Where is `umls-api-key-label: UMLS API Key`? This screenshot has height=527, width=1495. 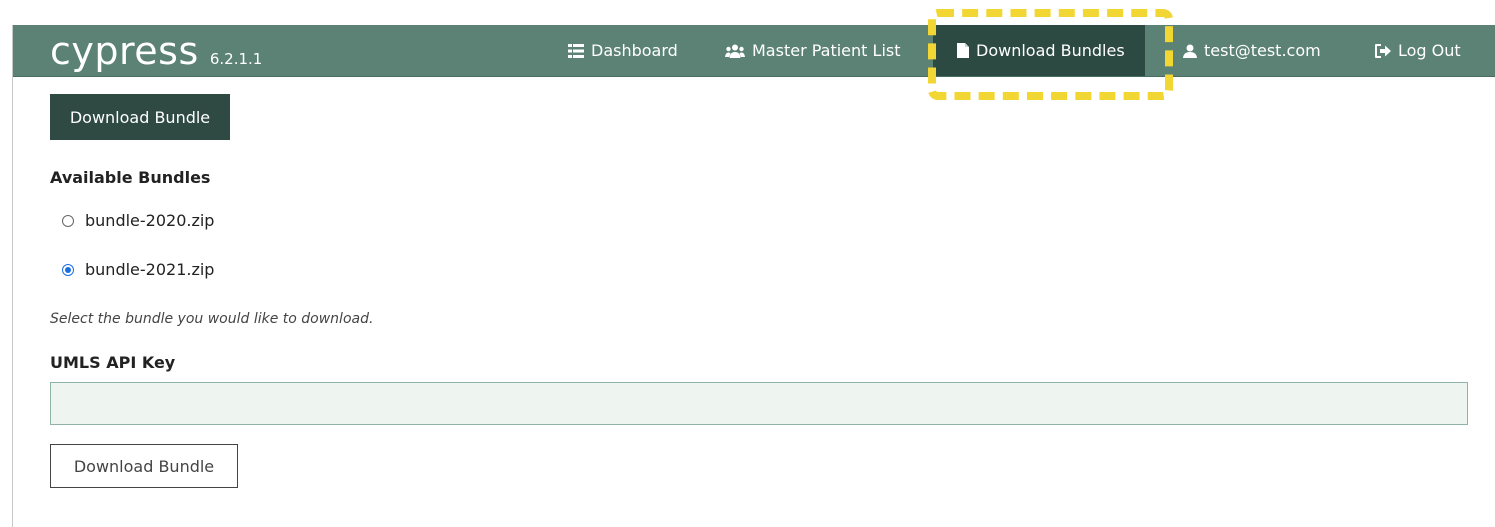 umls-api-key-label: UMLS API Key is located at coordinates (113, 362).